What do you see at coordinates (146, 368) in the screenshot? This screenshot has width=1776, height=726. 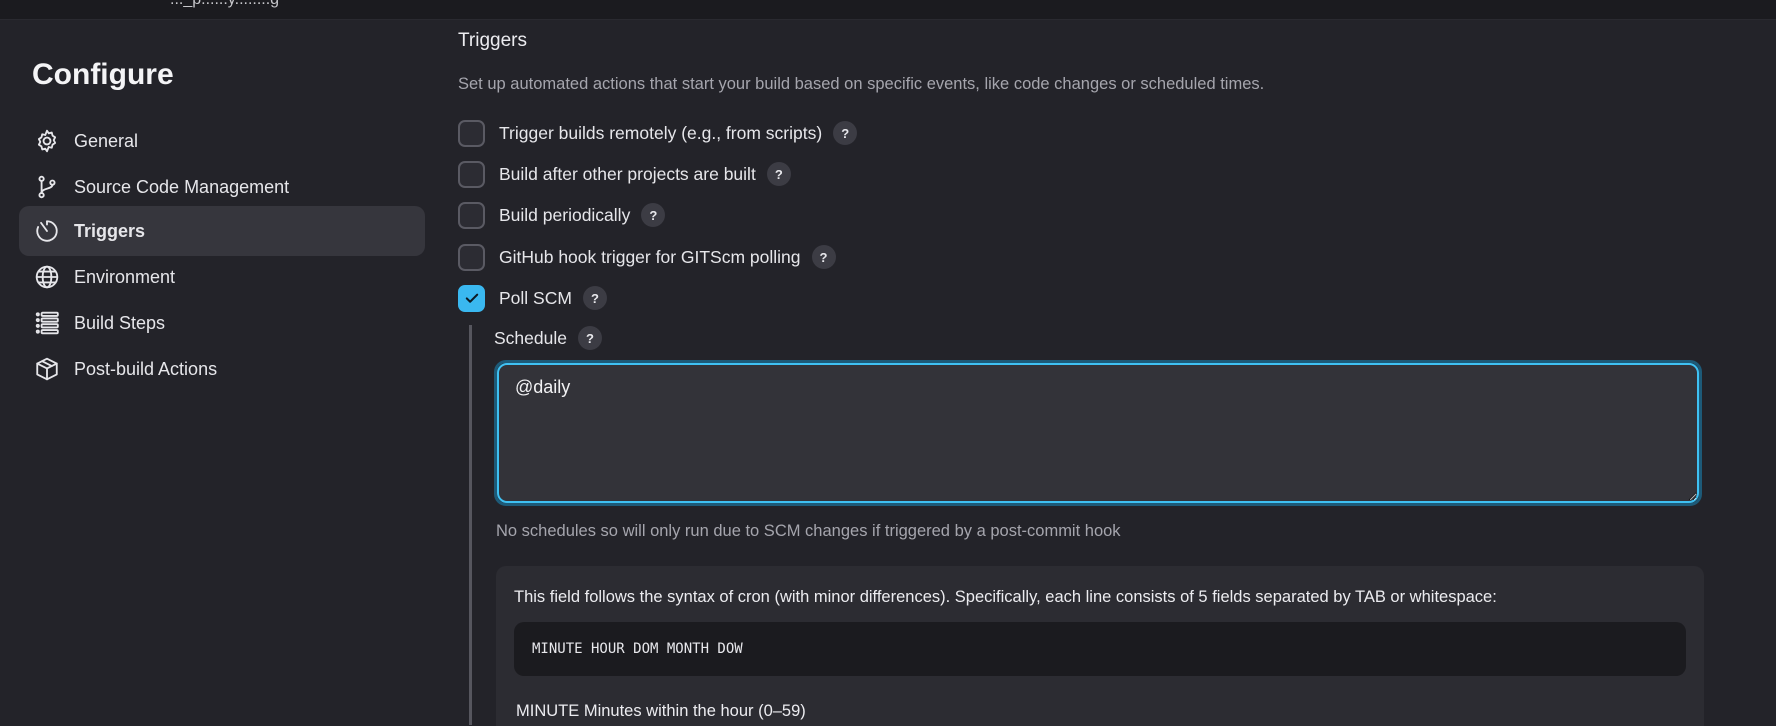 I see `sidebar-item-label: Post-build Actions` at bounding box center [146, 368].